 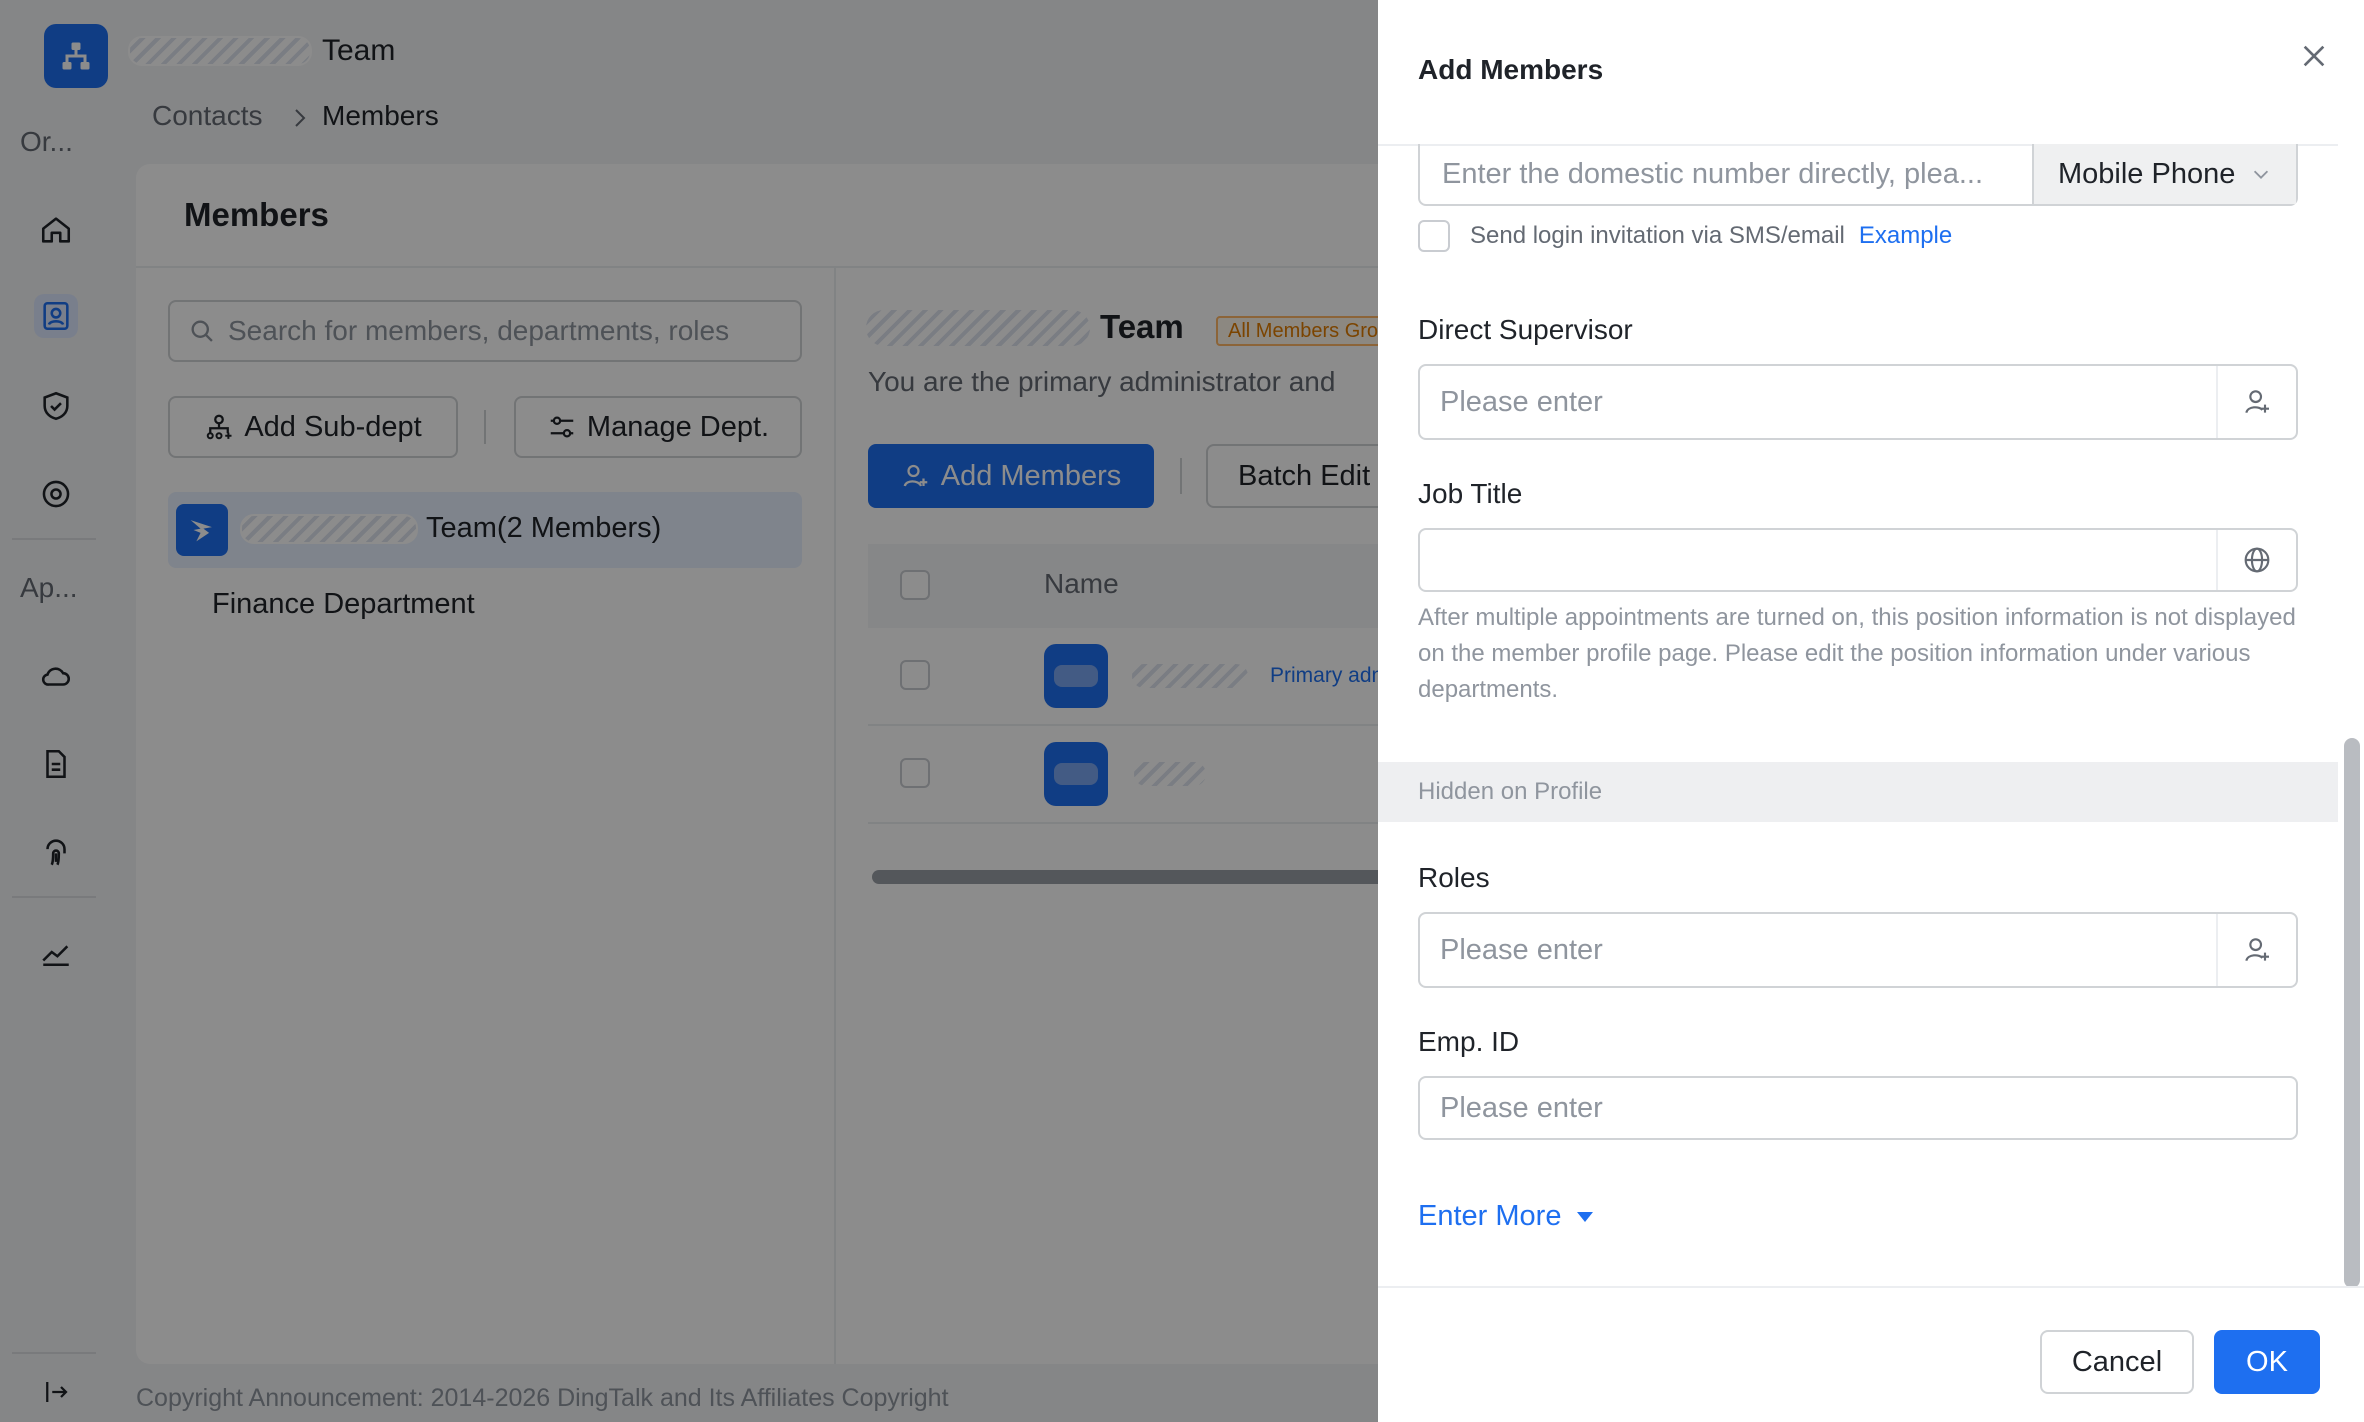 What do you see at coordinates (1525, 329) in the screenshot?
I see `supervisor-label: Direct Supervisor` at bounding box center [1525, 329].